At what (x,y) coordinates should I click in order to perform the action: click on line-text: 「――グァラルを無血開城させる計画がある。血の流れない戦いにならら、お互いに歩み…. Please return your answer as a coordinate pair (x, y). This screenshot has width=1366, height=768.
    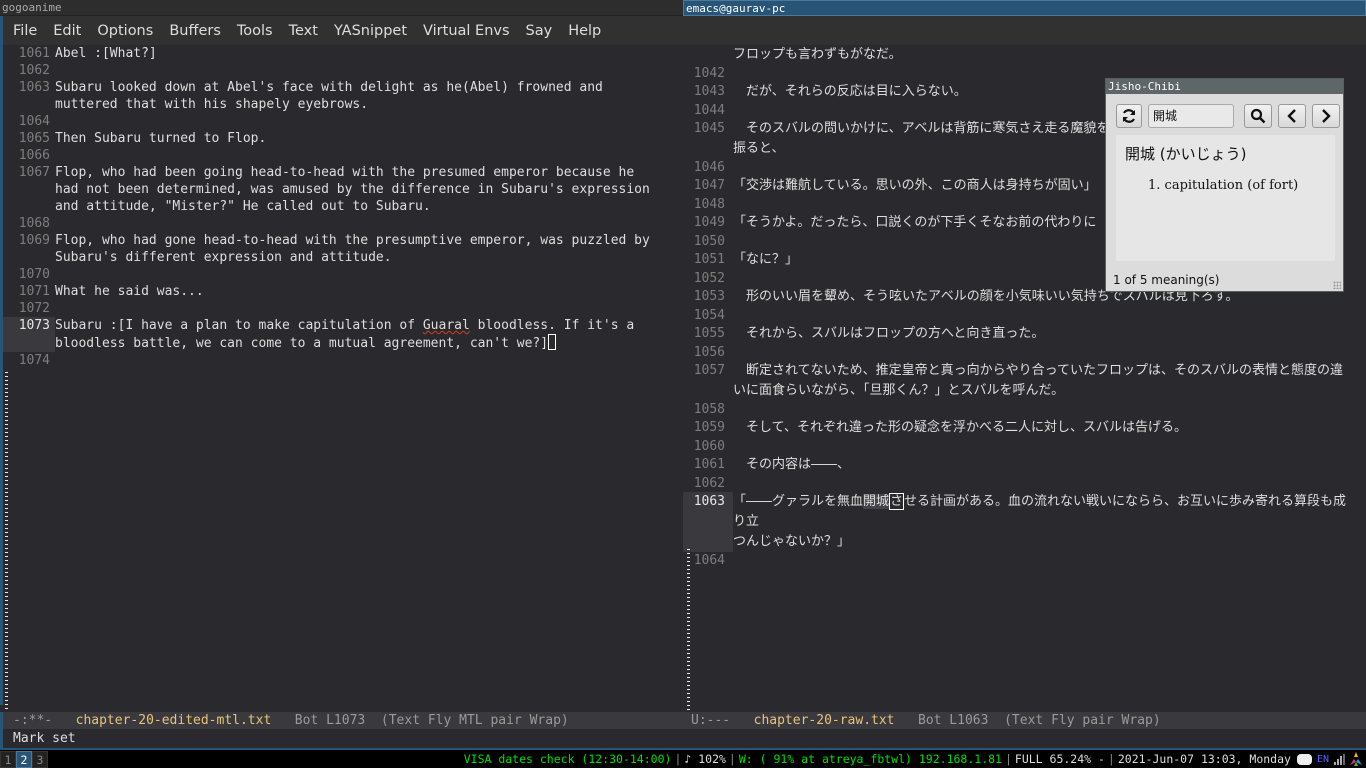
    Looking at the image, I should click on (1040, 522).